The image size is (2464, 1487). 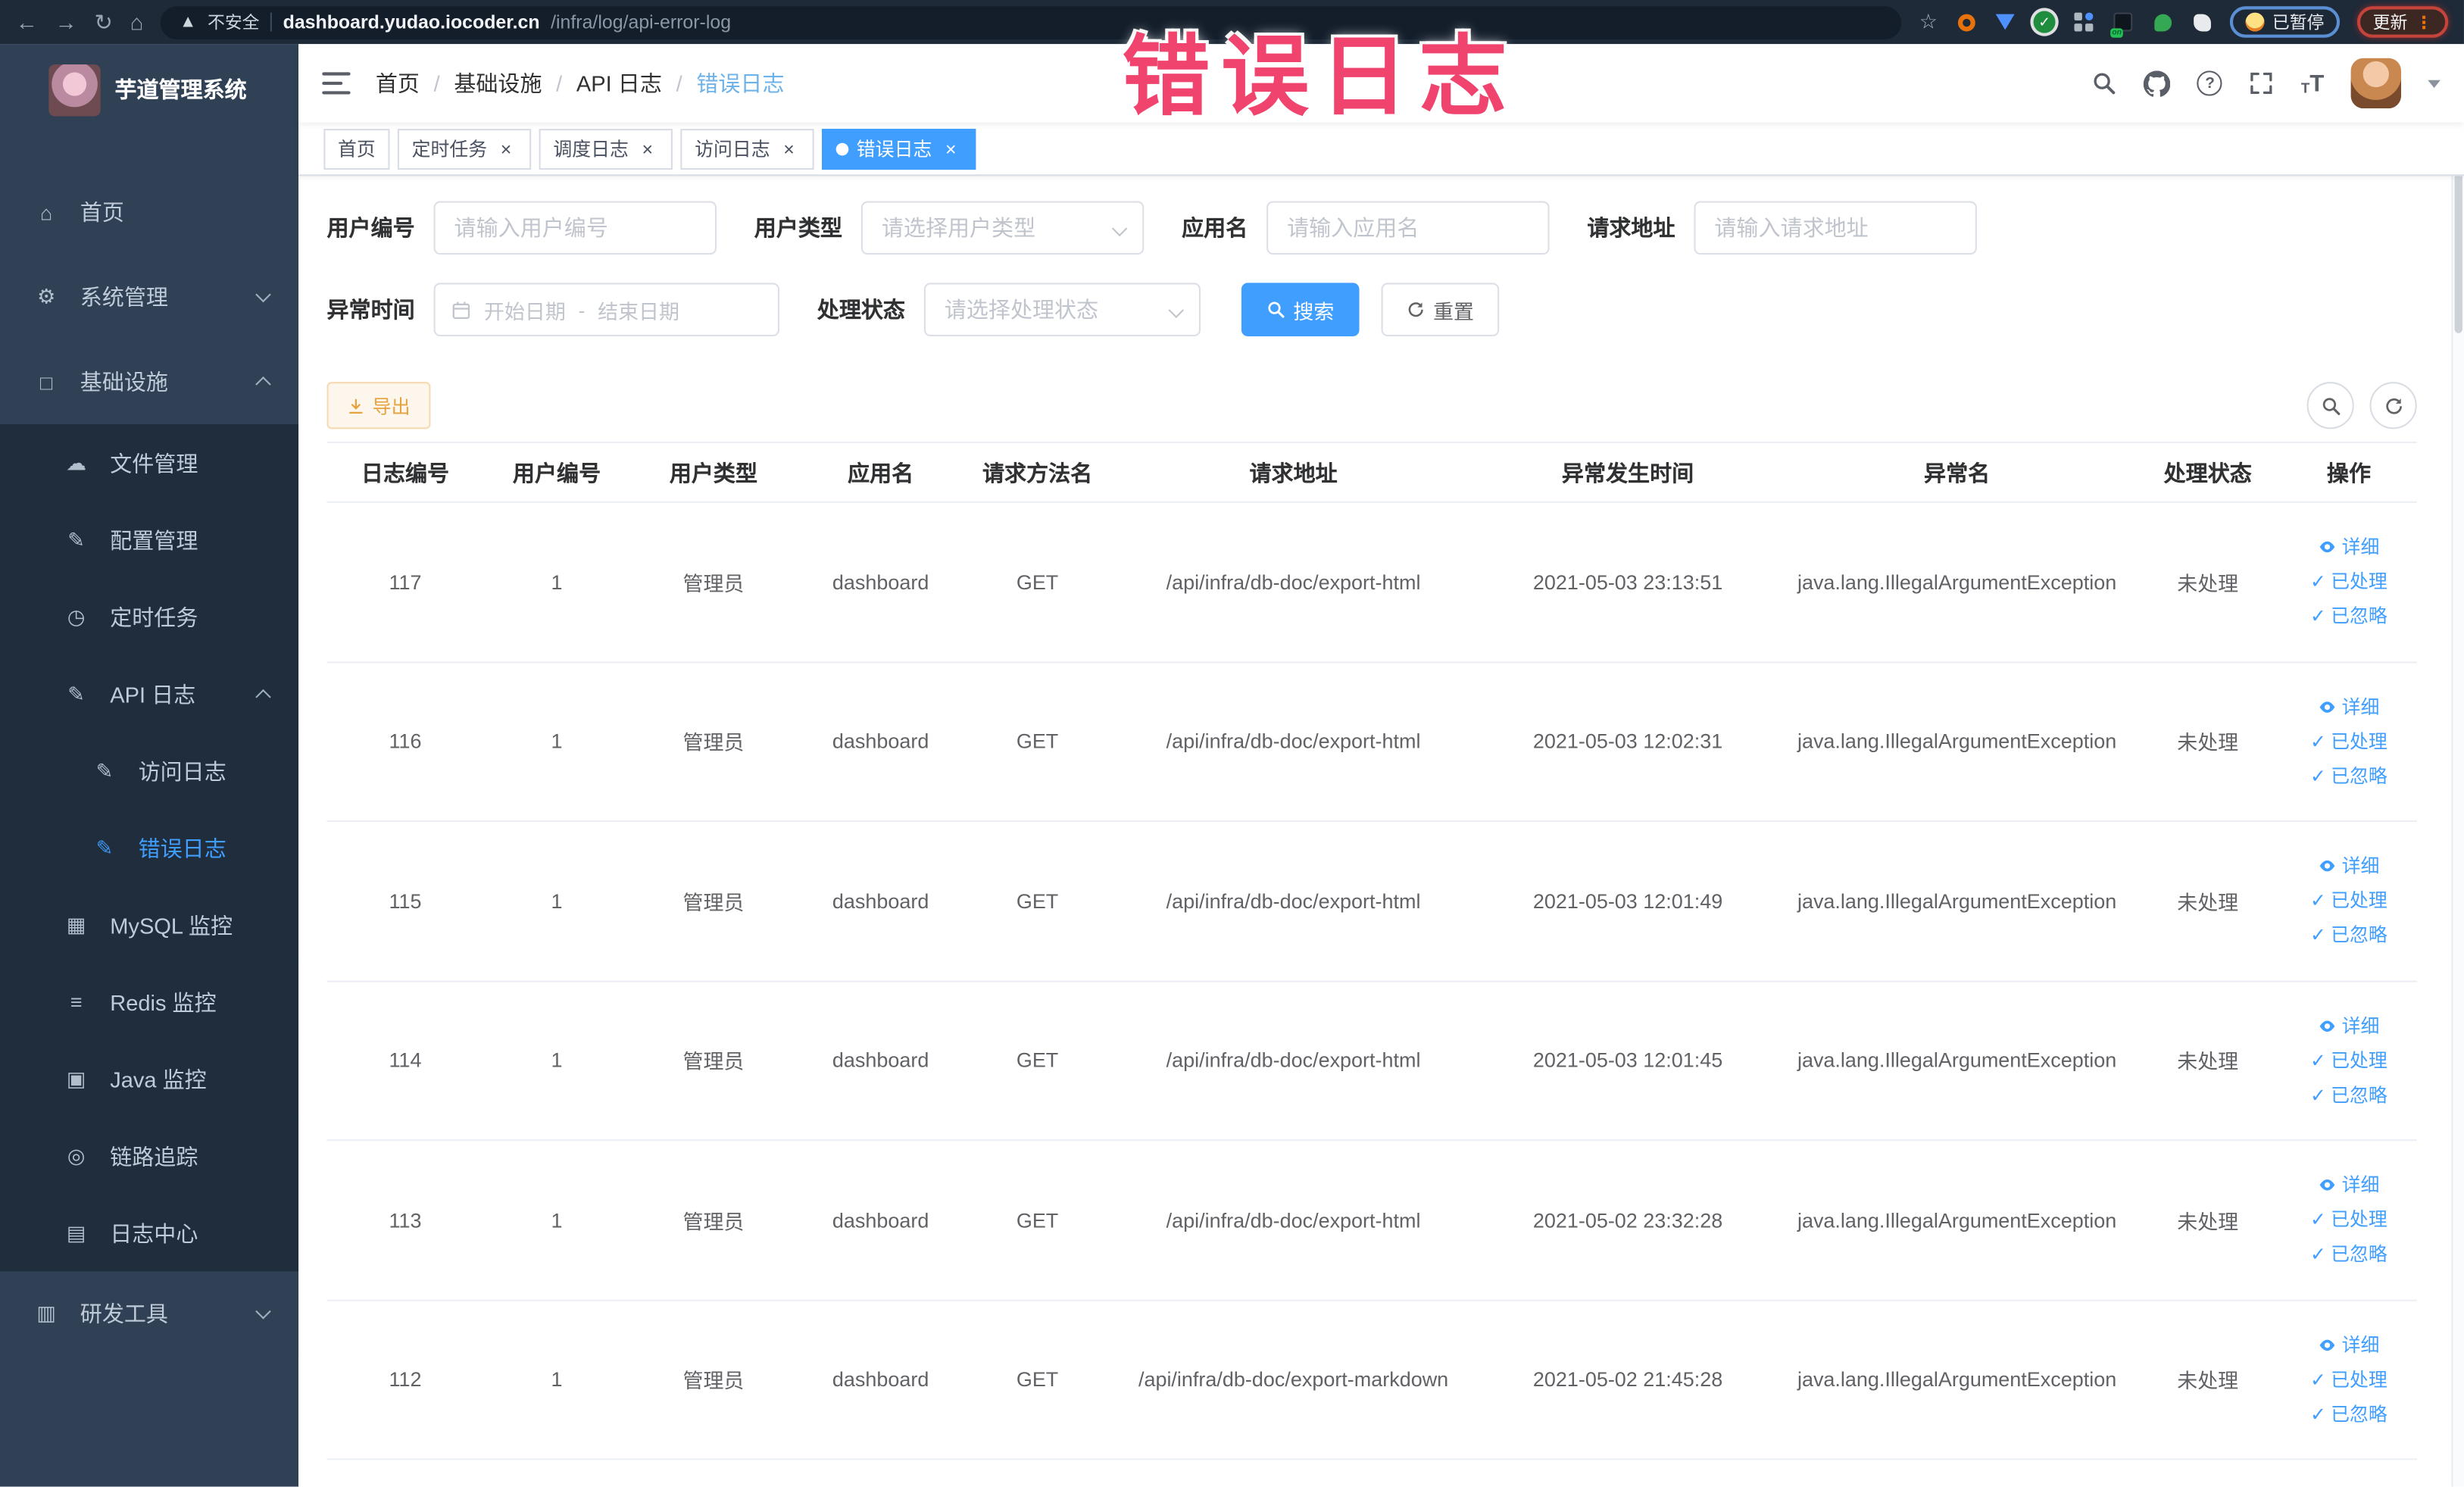 I want to click on search-button: 搜索, so click(x=1300, y=309).